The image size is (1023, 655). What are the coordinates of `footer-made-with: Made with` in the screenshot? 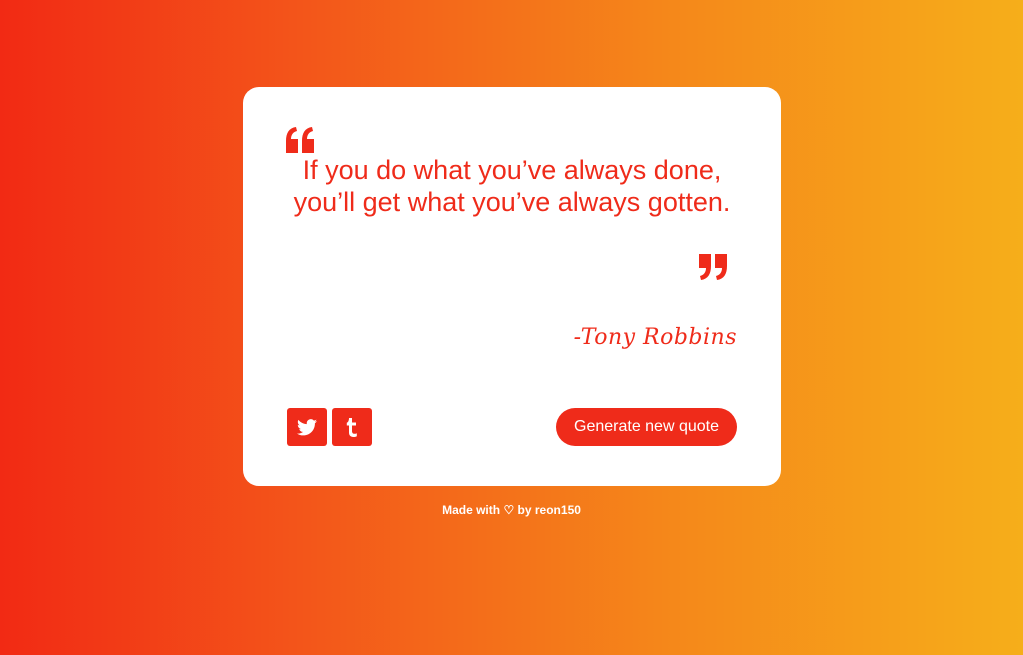 It's located at (471, 510).